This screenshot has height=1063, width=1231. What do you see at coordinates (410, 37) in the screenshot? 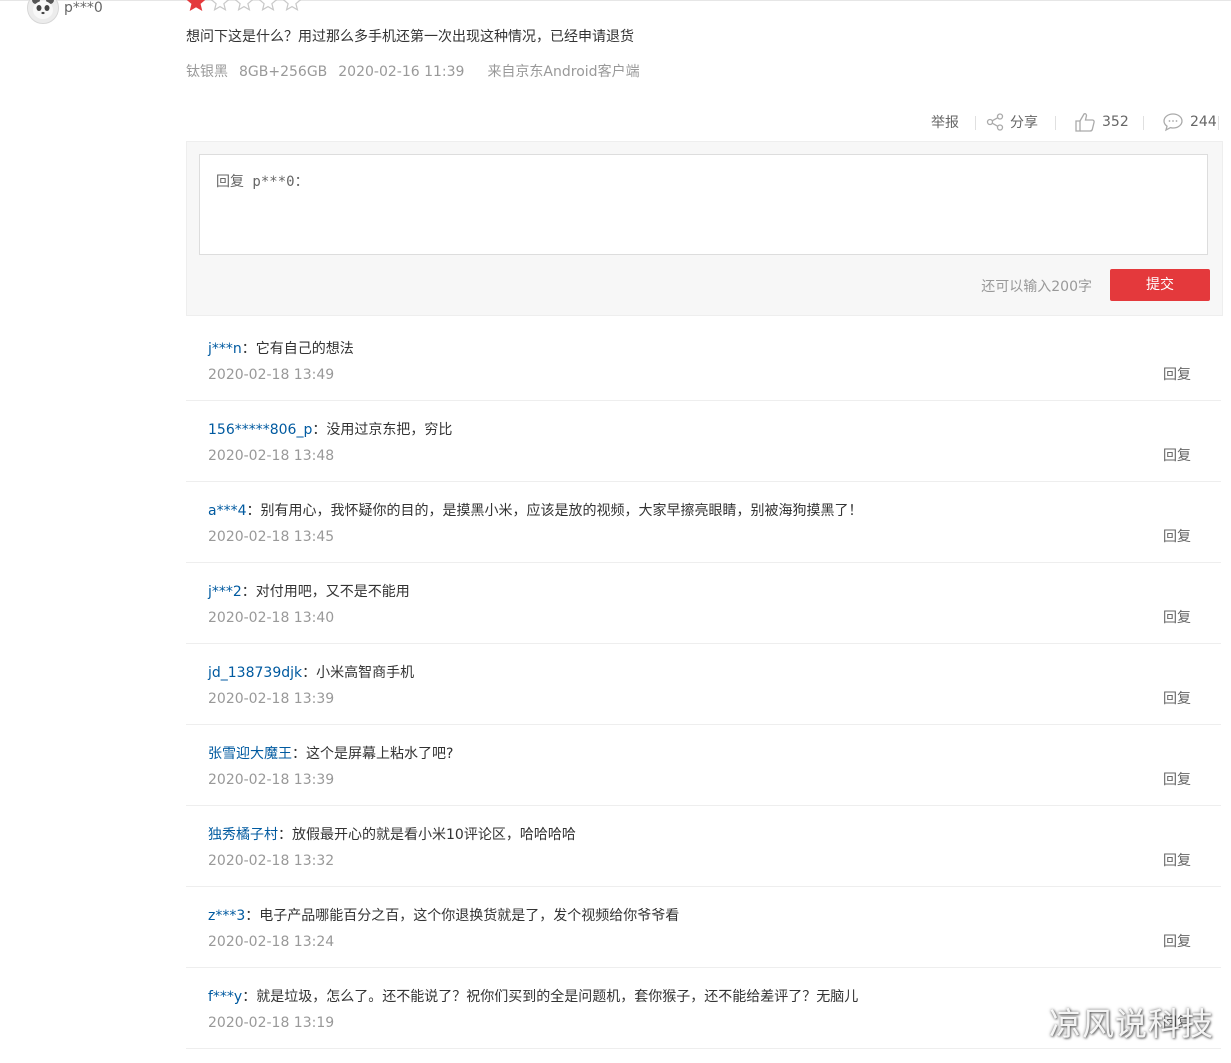
I see `review-text: 想问下这是什么？用过那么多手机还第一次出现这种情况，已经申请退货` at bounding box center [410, 37].